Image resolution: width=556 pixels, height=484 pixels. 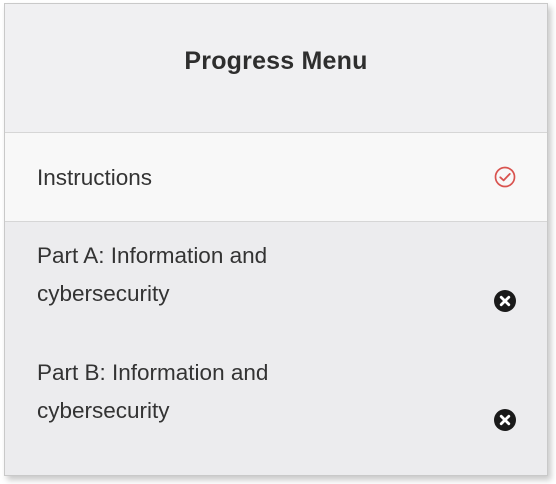 I want to click on menu-item-label: Part B: Information and cybersecurity, so click(x=153, y=391).